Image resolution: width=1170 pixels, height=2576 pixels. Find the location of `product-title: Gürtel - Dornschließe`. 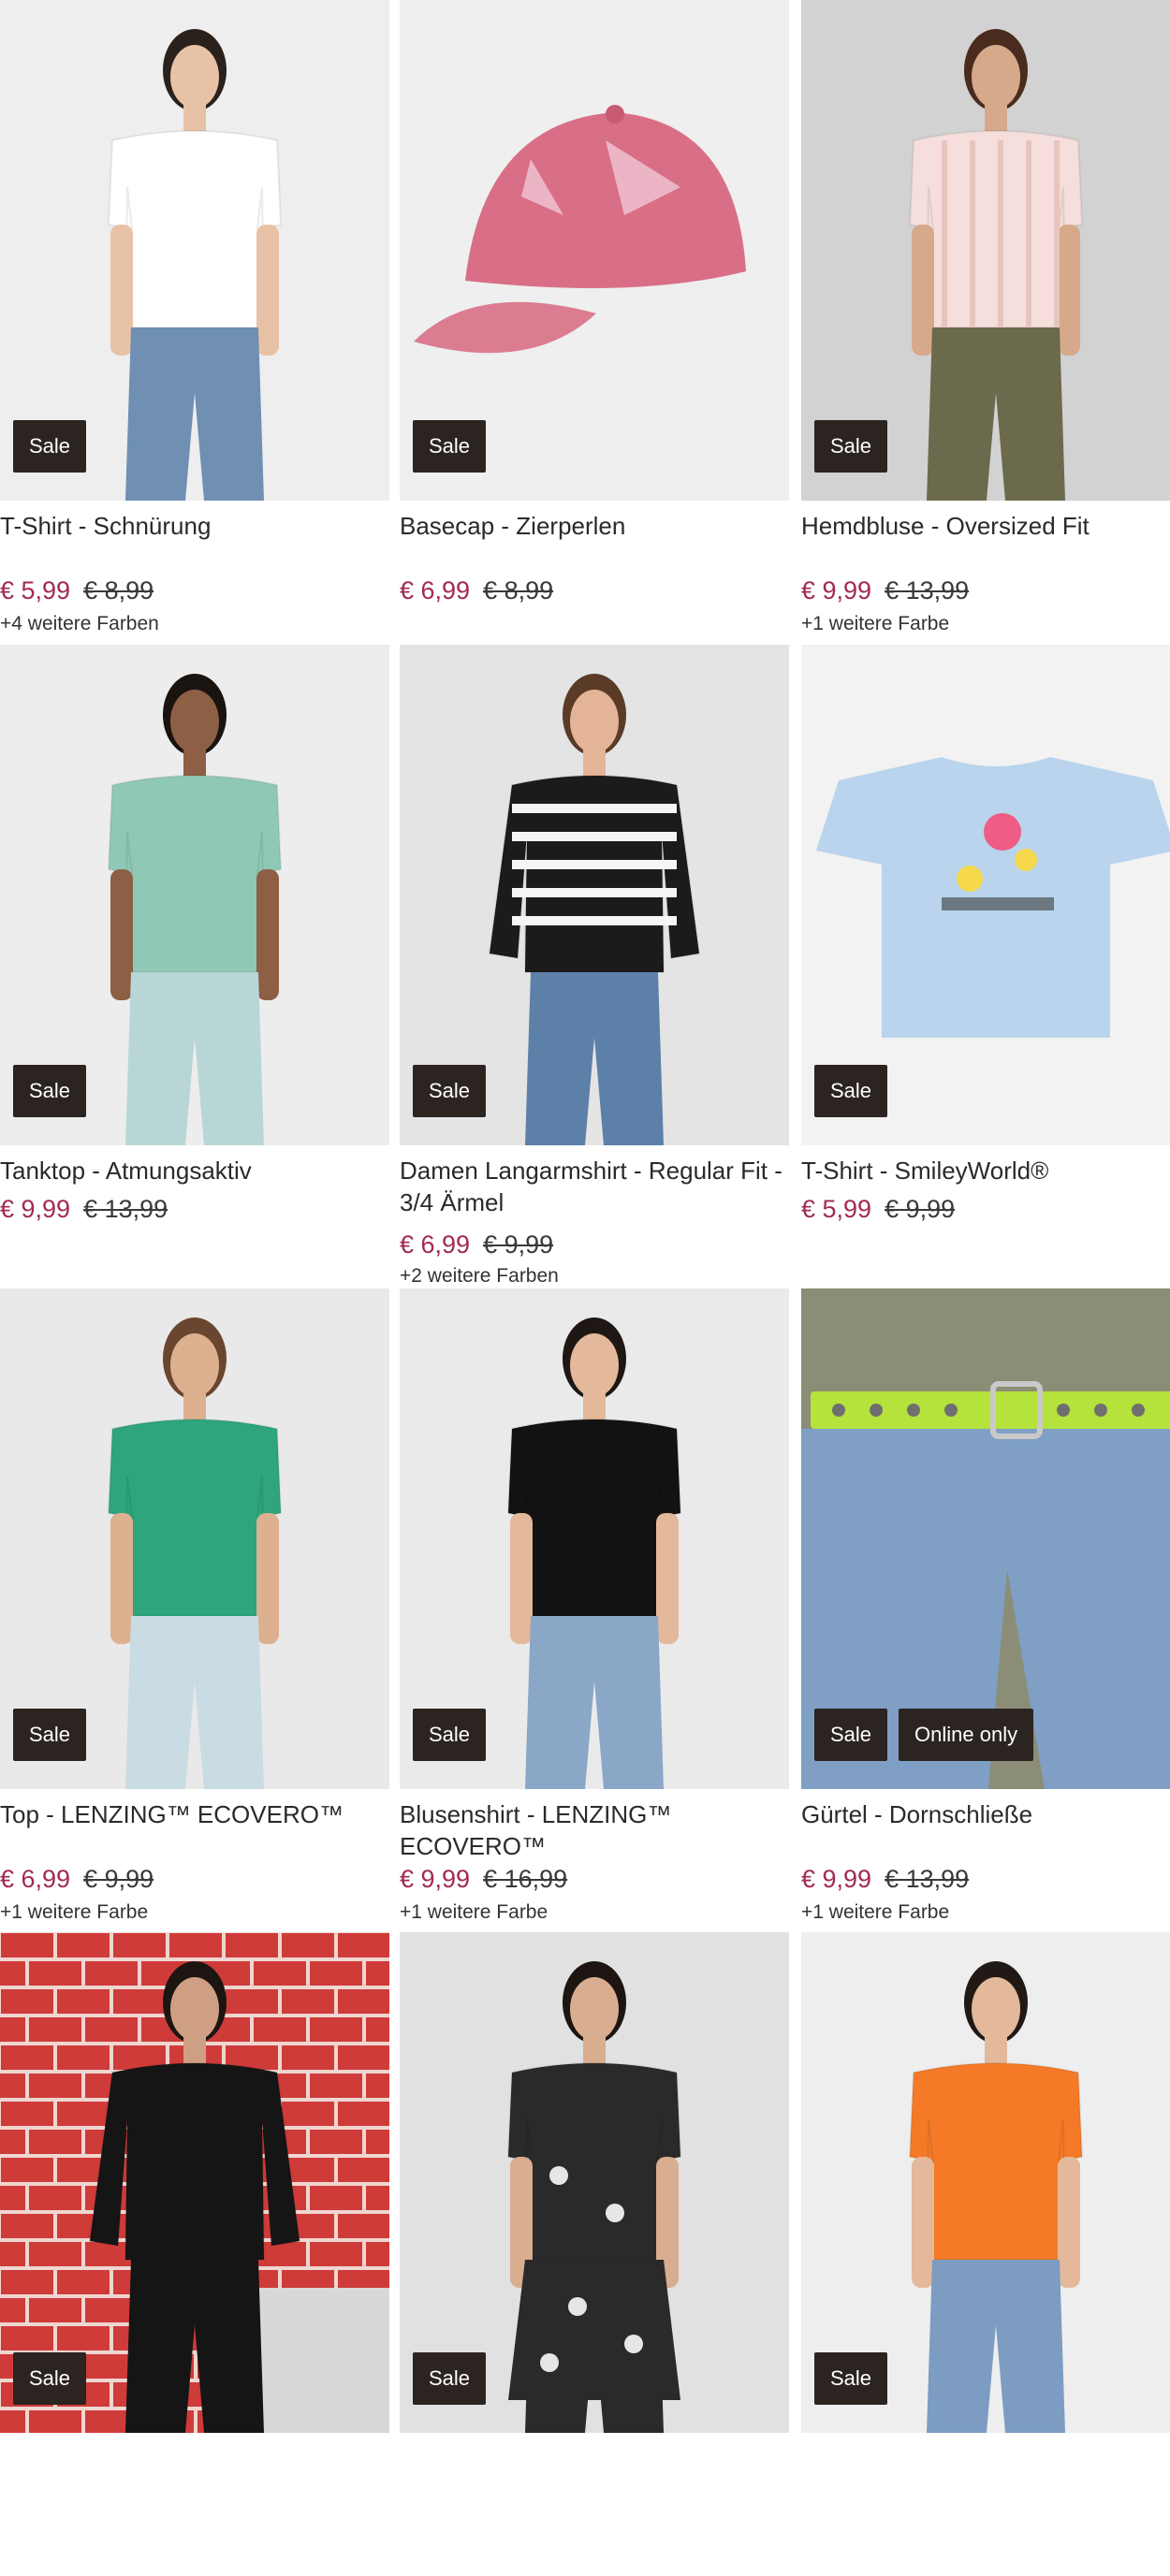

product-title: Gürtel - Dornschließe is located at coordinates (986, 1814).